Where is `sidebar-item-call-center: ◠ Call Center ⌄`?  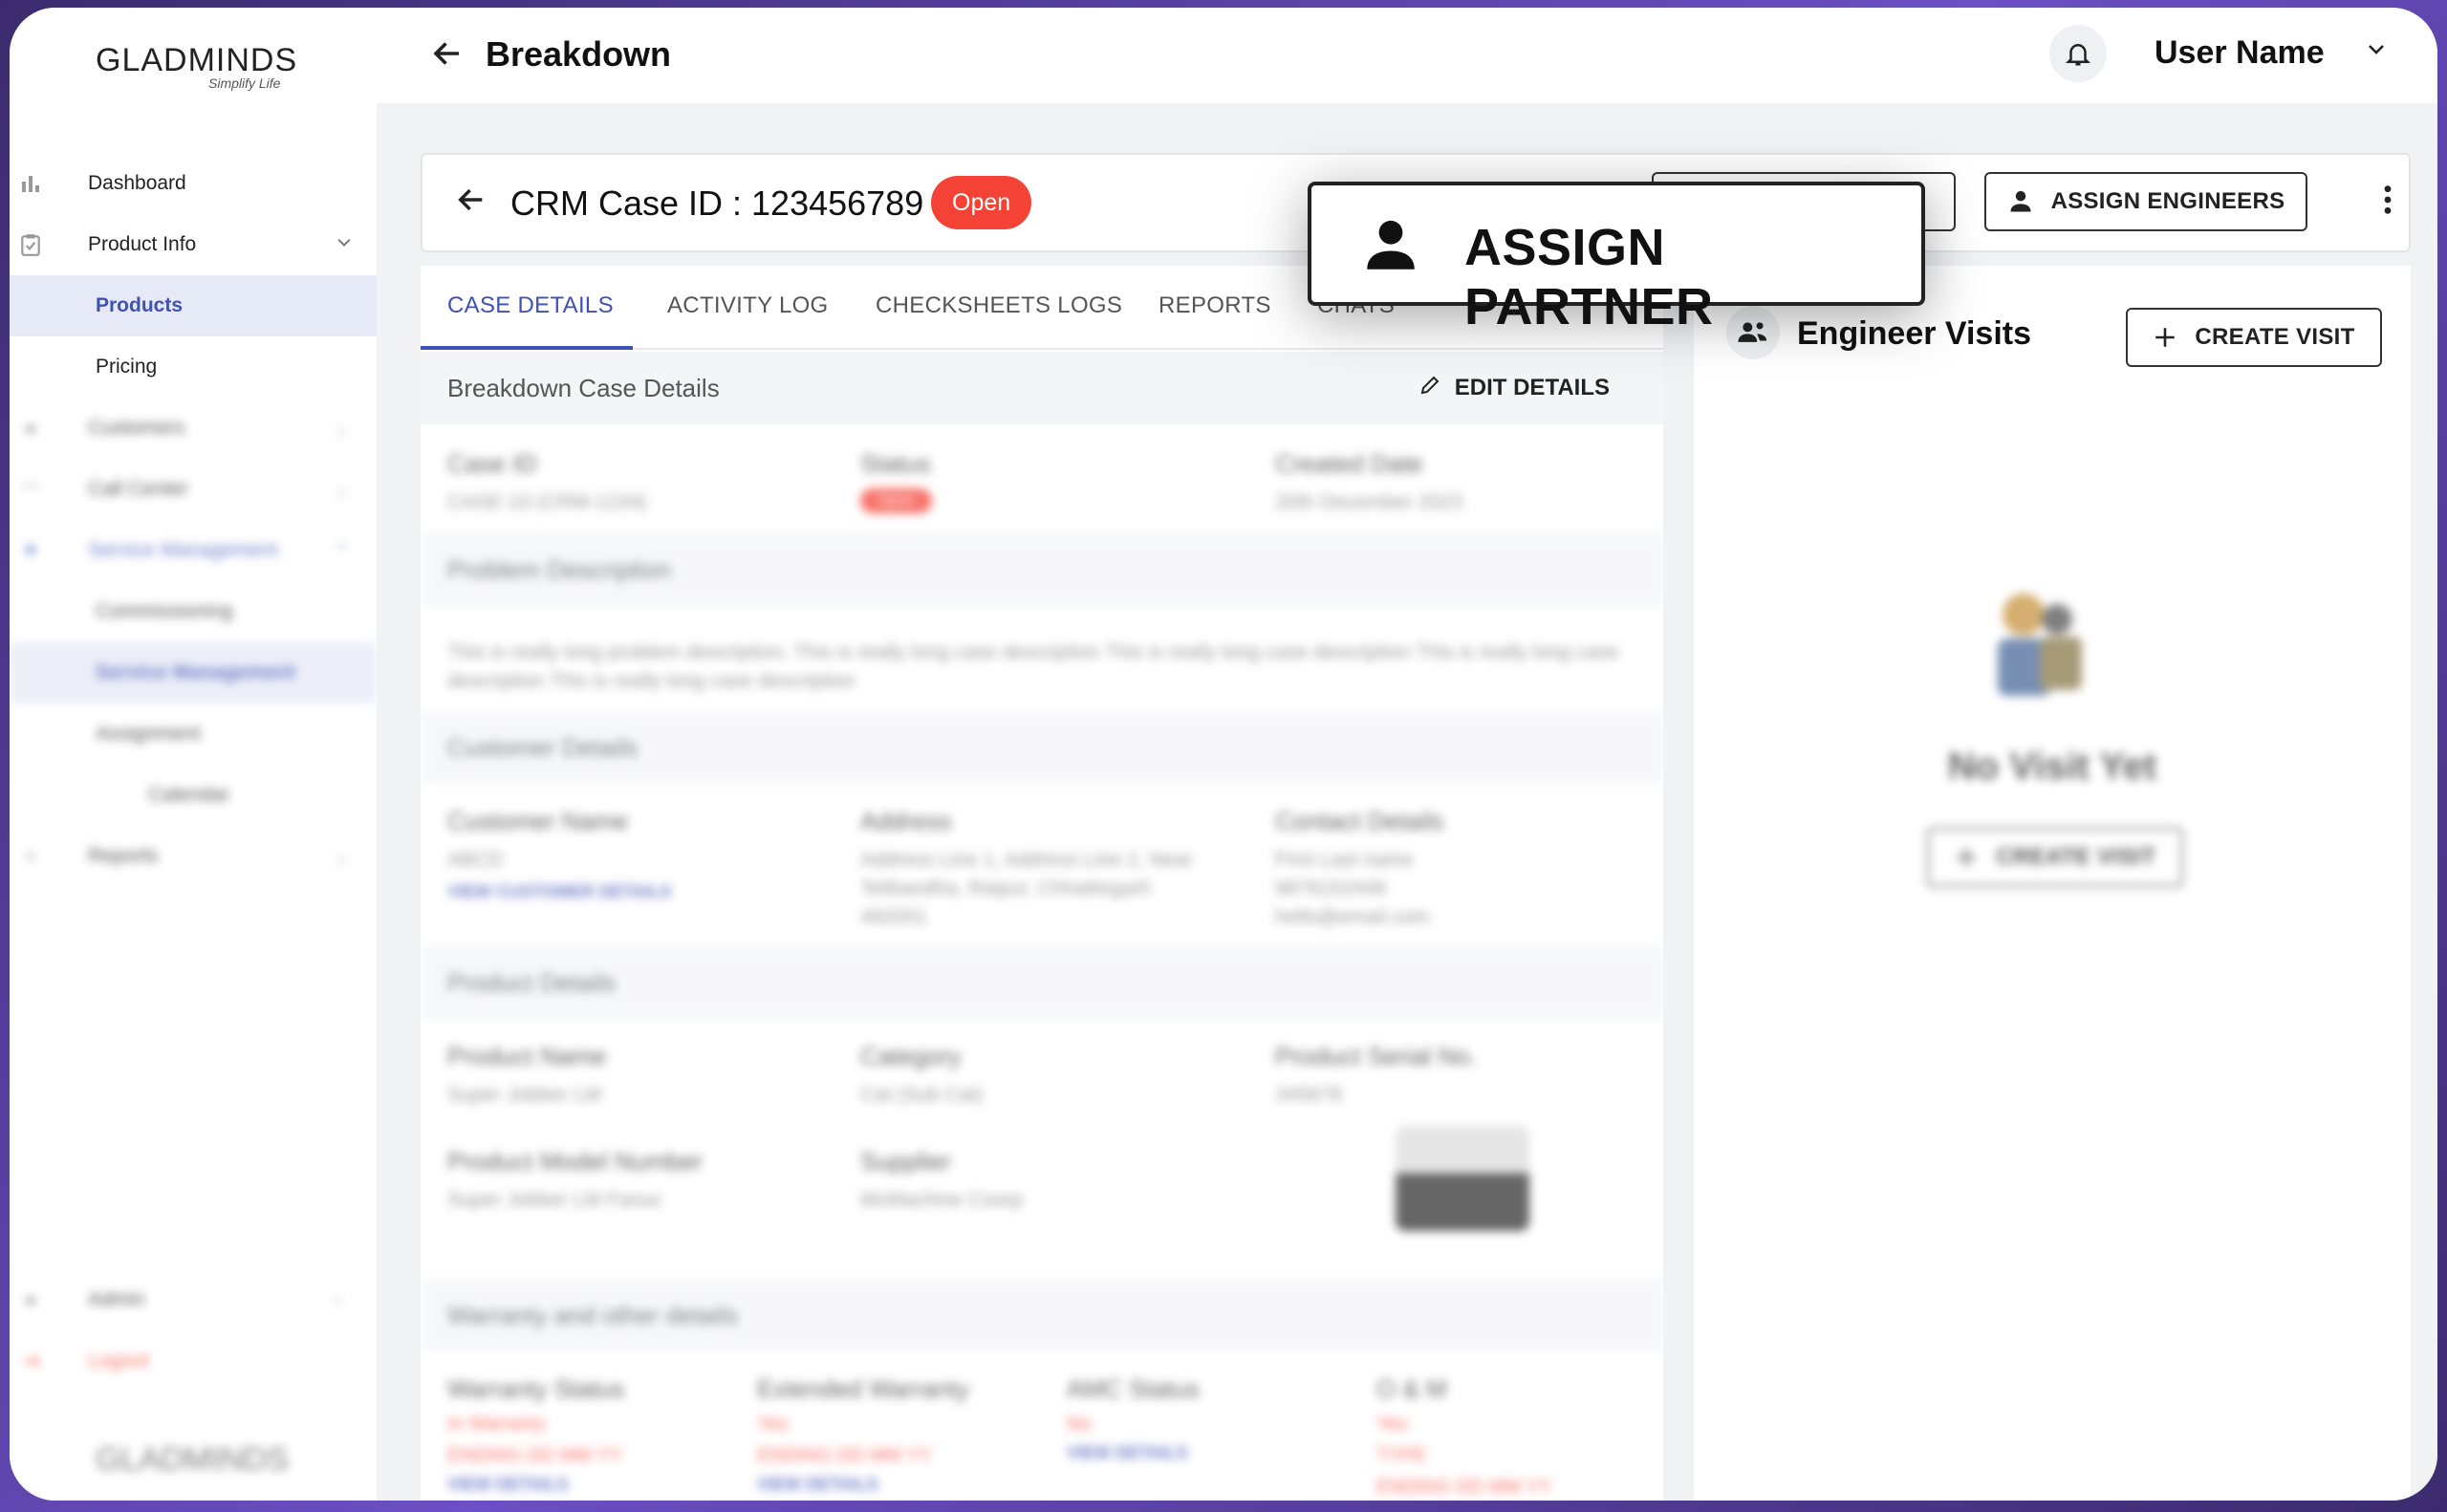 sidebar-item-call-center: ◠ Call Center ⌄ is located at coordinates (193, 490).